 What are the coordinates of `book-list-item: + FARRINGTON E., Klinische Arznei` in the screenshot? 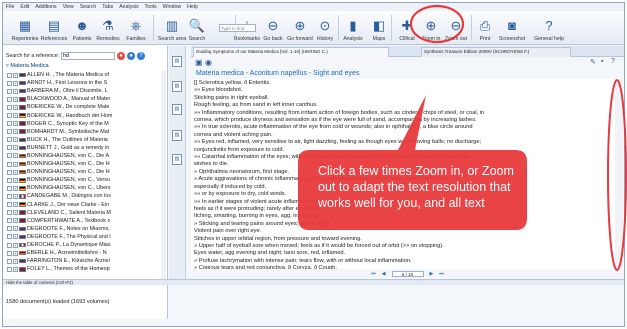 It's located at (86, 261).